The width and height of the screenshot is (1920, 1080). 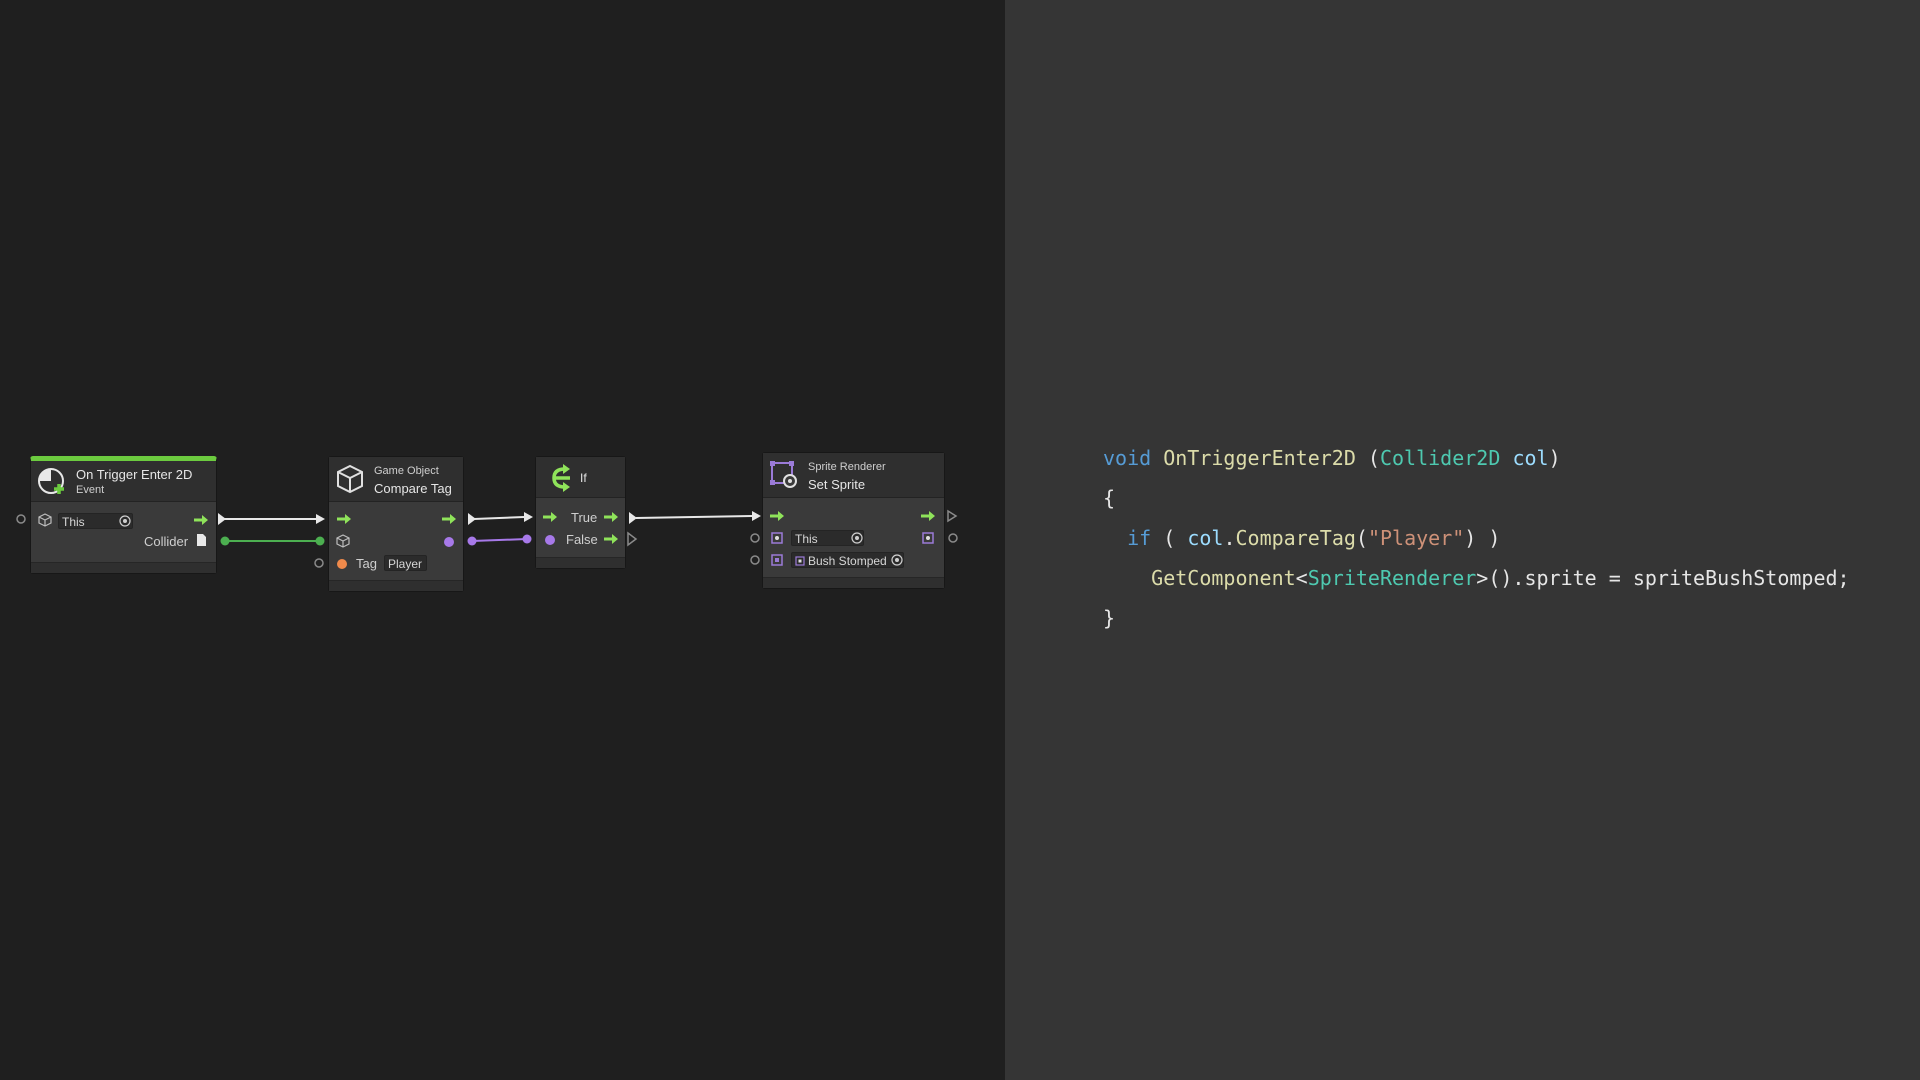 I want to click on node-category: Sprite Renderer, so click(x=847, y=467).